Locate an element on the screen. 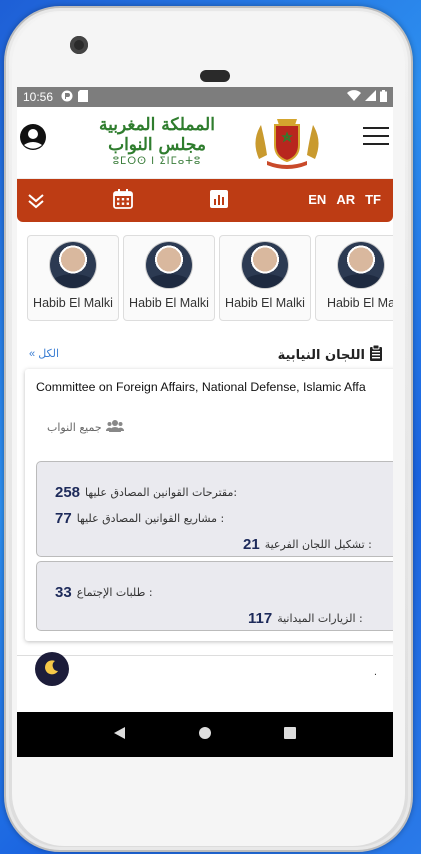 The width and height of the screenshot is (421, 854). stat-approved-bills: 77 مشاريع القوانين المصادق عليها : is located at coordinates (139, 518).